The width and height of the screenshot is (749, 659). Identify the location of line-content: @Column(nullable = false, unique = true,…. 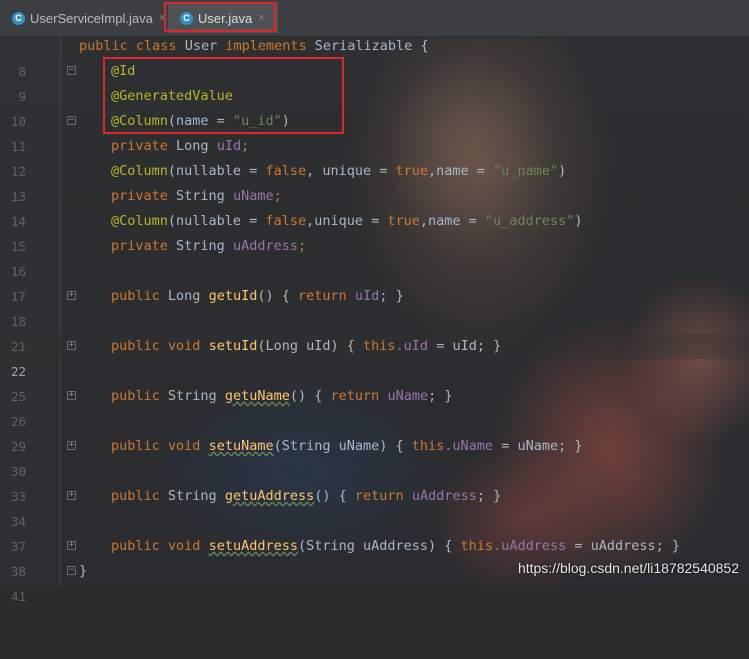
(339, 171).